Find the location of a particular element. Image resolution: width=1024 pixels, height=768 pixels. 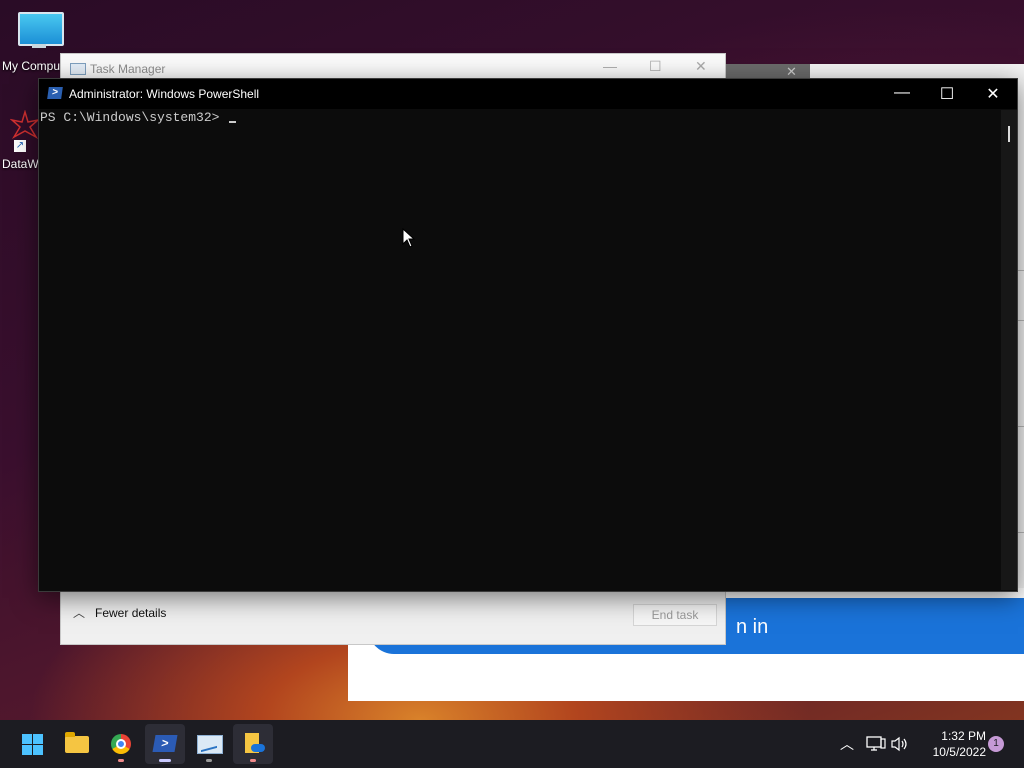

taskbar-file-explorer is located at coordinates (77, 744).